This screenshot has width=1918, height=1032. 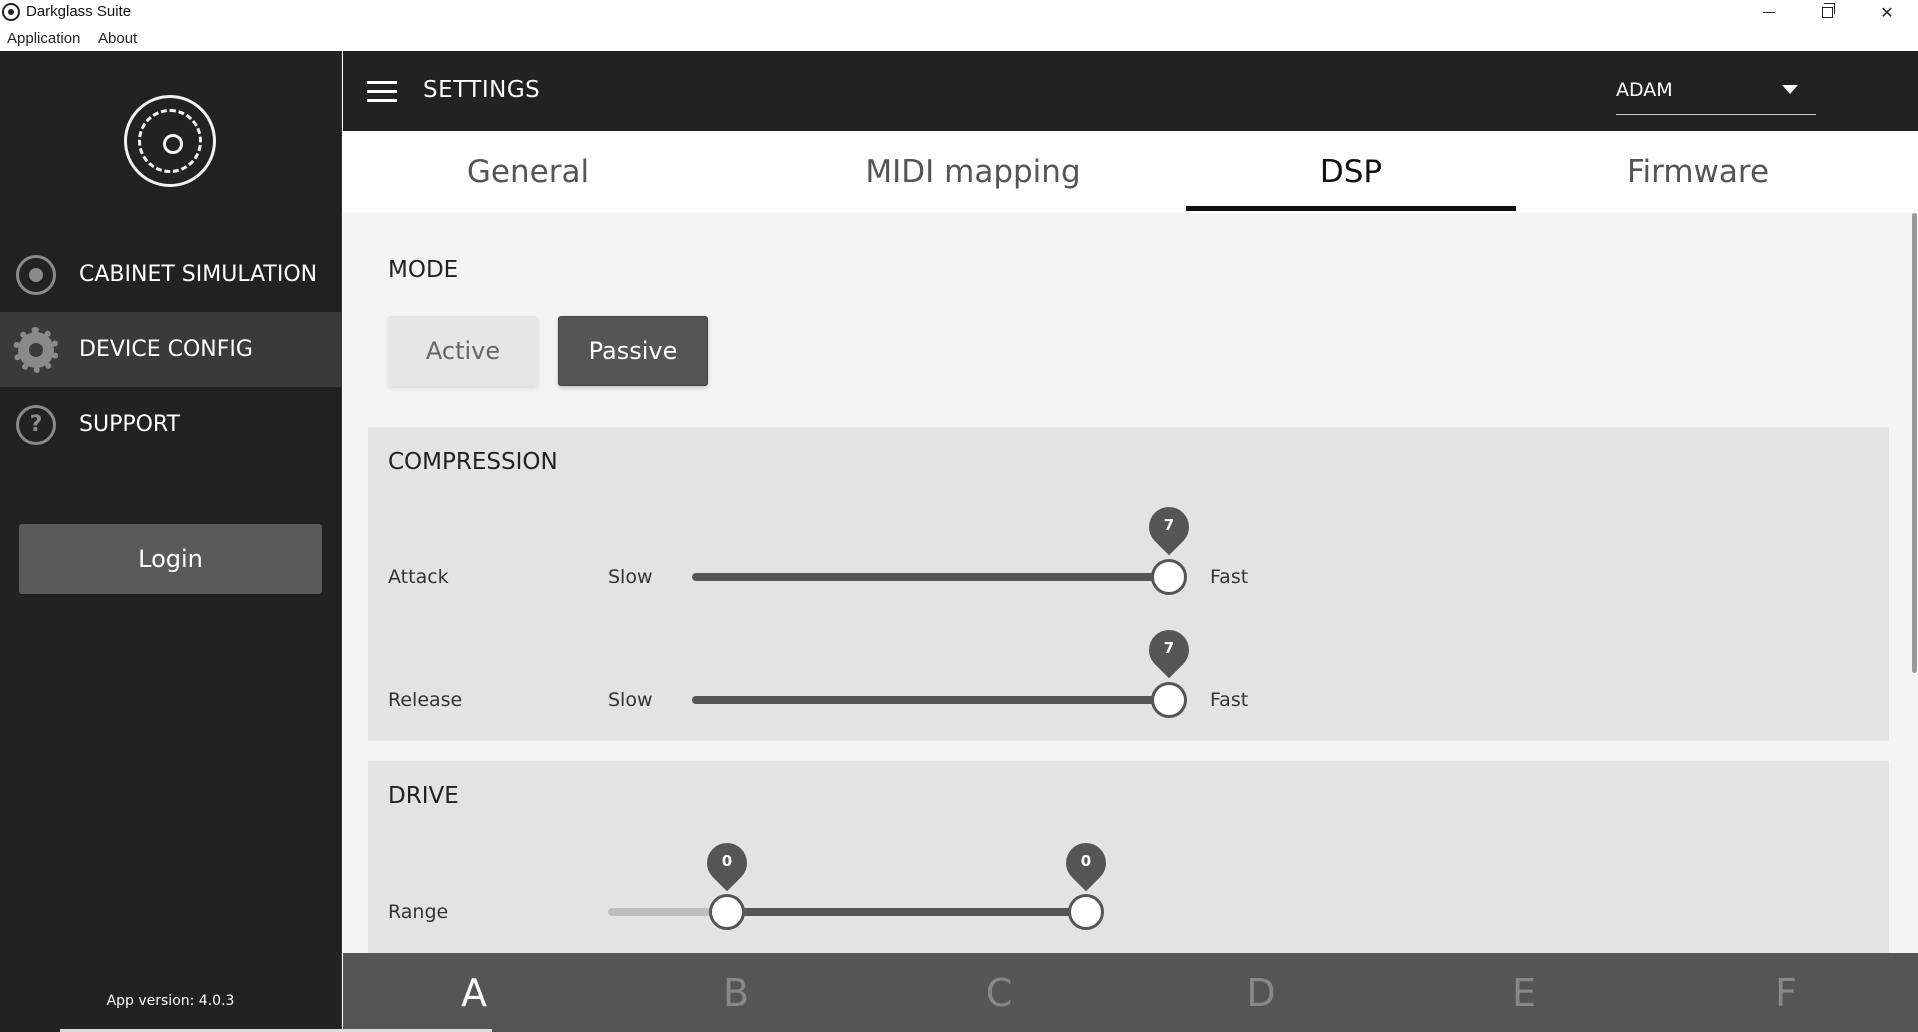 What do you see at coordinates (418, 577) in the screenshot?
I see `attack-label: Attack` at bounding box center [418, 577].